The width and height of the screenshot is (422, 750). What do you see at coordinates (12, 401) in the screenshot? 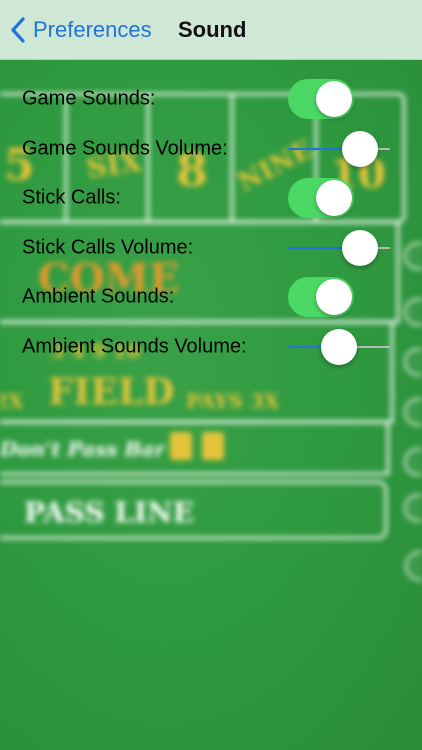
I see `field-left-label: 2X` at bounding box center [12, 401].